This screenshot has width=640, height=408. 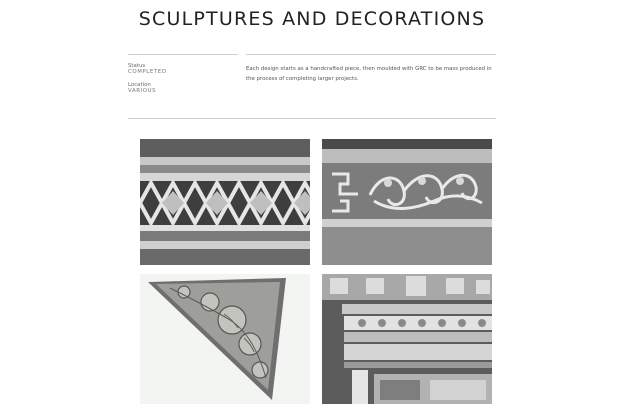 I want to click on photo-lattice-frieze, so click(x=225, y=202).